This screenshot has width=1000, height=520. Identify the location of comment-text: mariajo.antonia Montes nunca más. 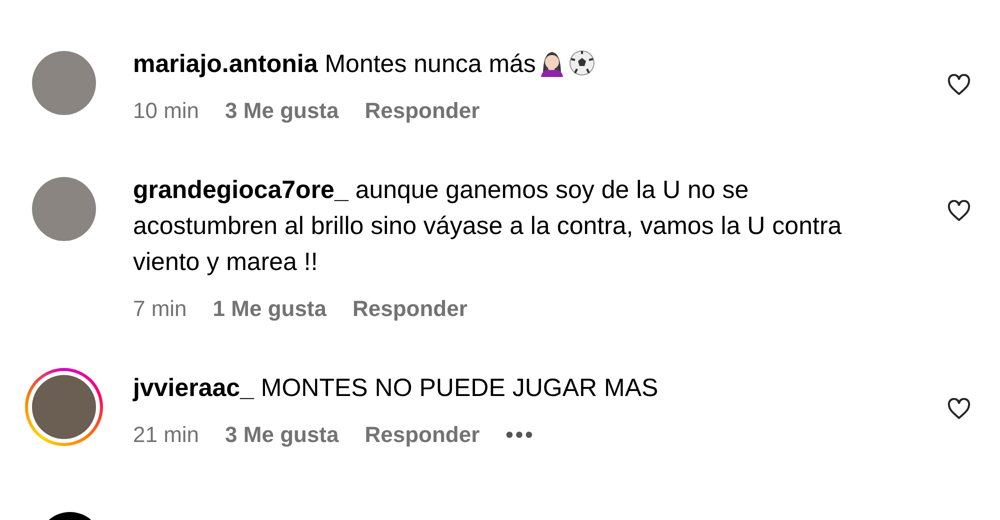
(495, 64).